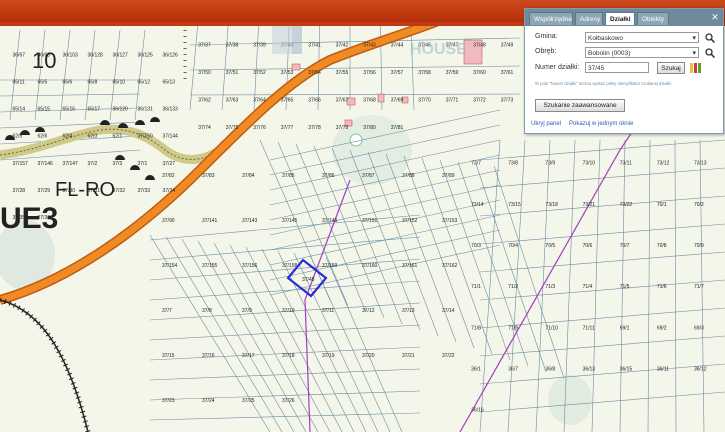 Image resolution: width=725 pixels, height=432 pixels. What do you see at coordinates (476, 246) in the screenshot?
I see `parcel-number-label: 70/3` at bounding box center [476, 246].